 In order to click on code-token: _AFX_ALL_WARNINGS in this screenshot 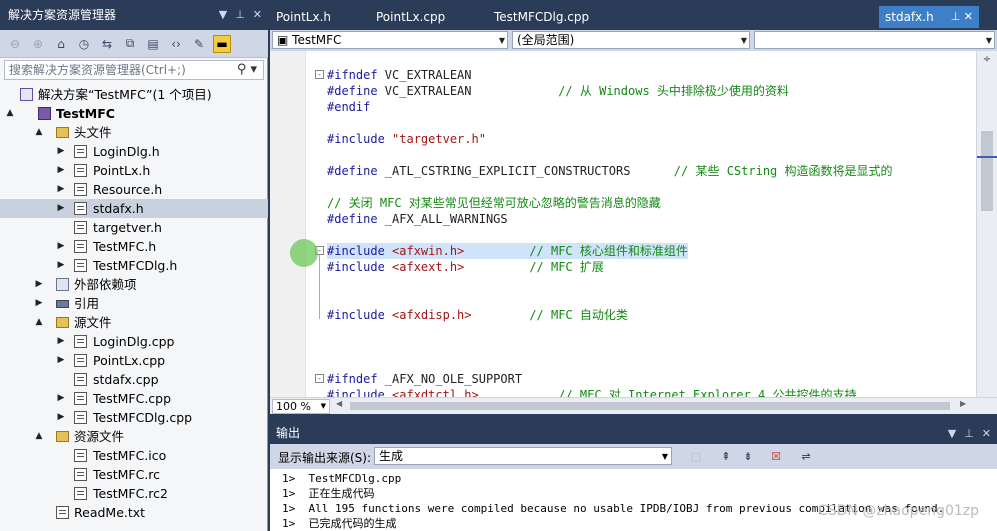, I will do `click(446, 219)`.